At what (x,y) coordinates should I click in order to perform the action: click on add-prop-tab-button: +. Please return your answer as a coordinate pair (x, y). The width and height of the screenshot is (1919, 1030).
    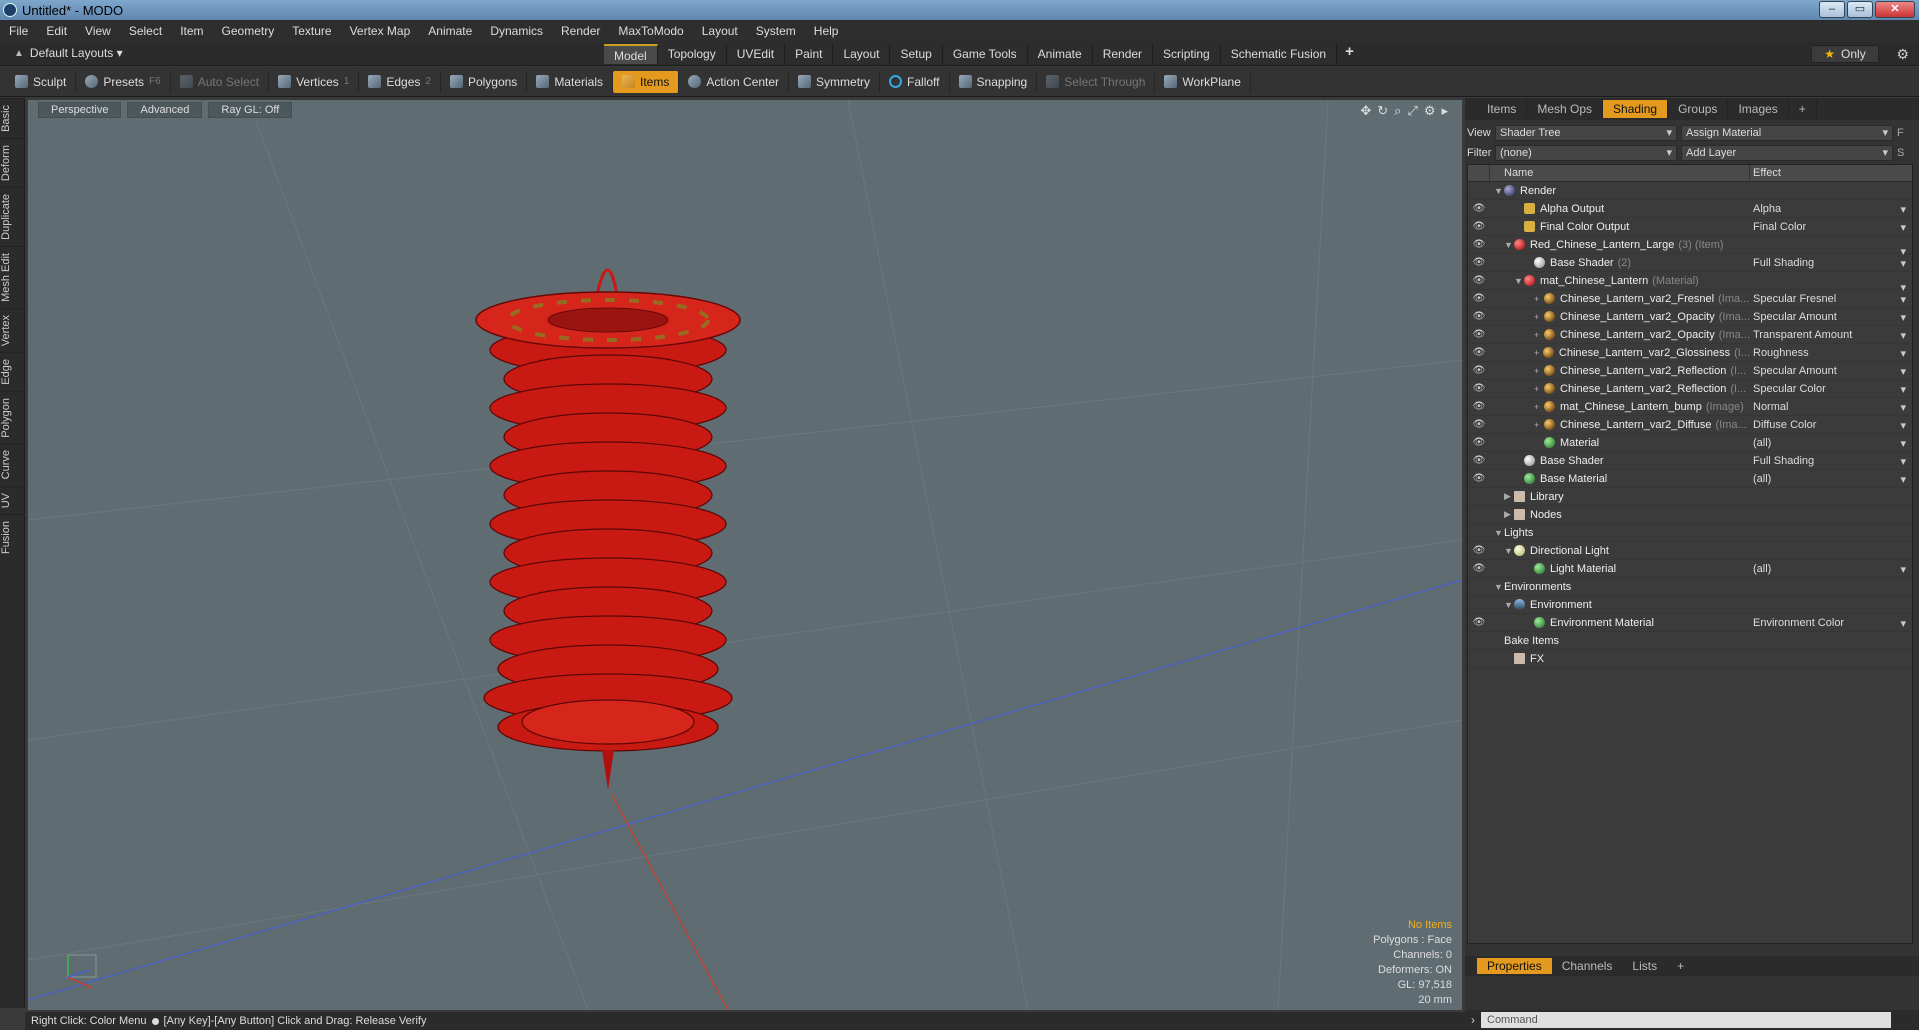
    Looking at the image, I should click on (1680, 966).